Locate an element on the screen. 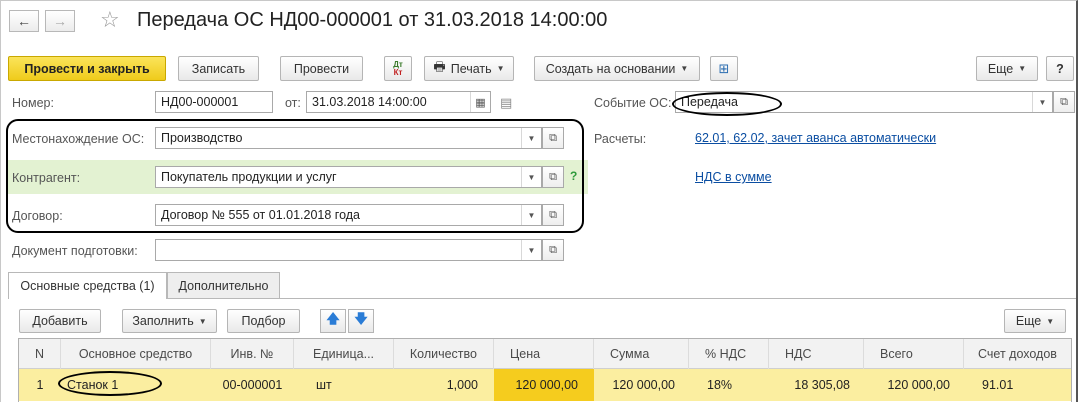 This screenshot has width=1078, height=402. dt-kt-button: Дт Кт is located at coordinates (398, 68).